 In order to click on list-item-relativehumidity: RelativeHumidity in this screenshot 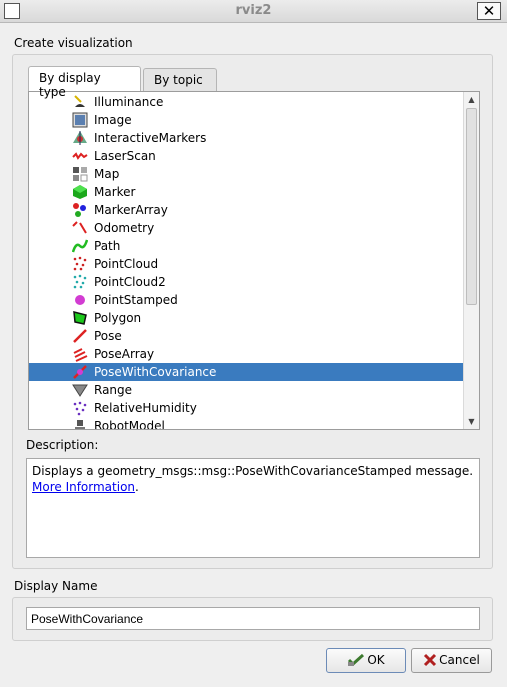, I will do `click(246, 408)`.